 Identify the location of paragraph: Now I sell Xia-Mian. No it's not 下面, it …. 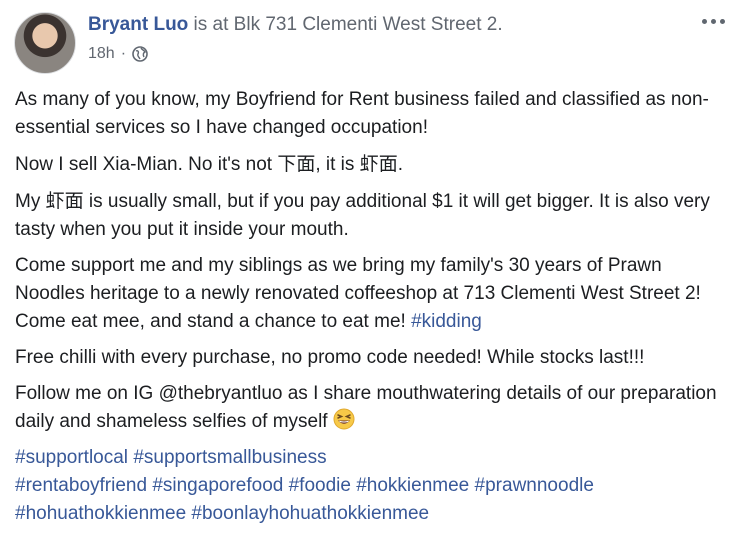
(372, 164).